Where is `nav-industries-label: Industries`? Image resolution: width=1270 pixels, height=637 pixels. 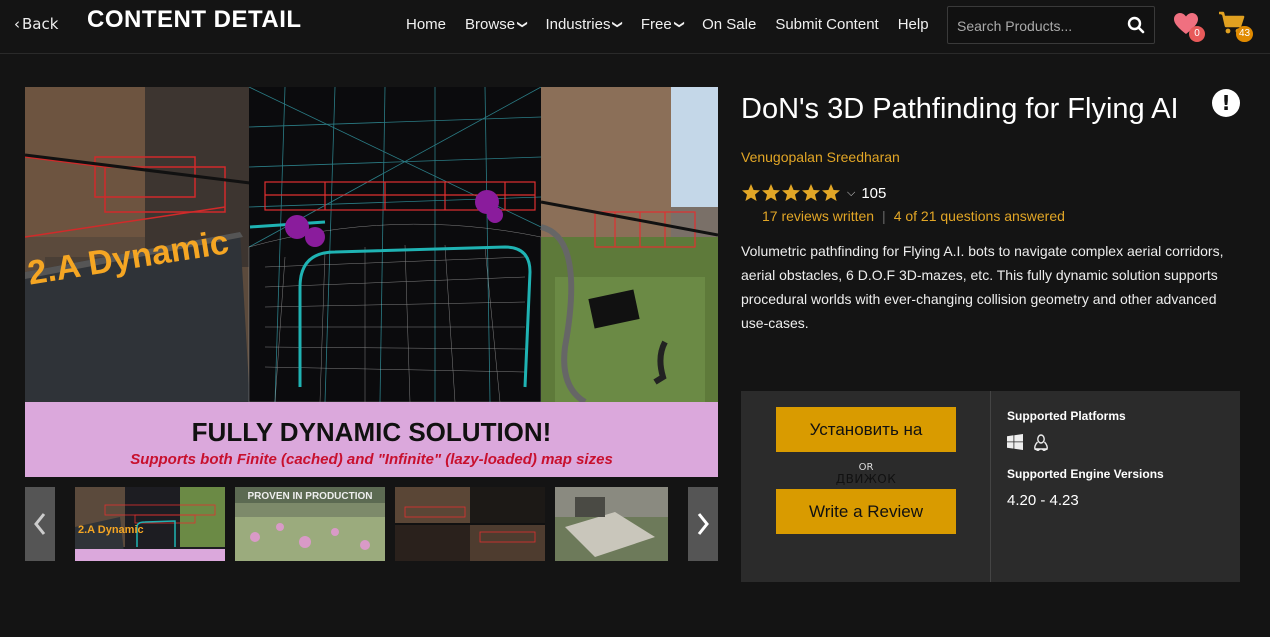
nav-industries-label: Industries is located at coordinates (578, 24).